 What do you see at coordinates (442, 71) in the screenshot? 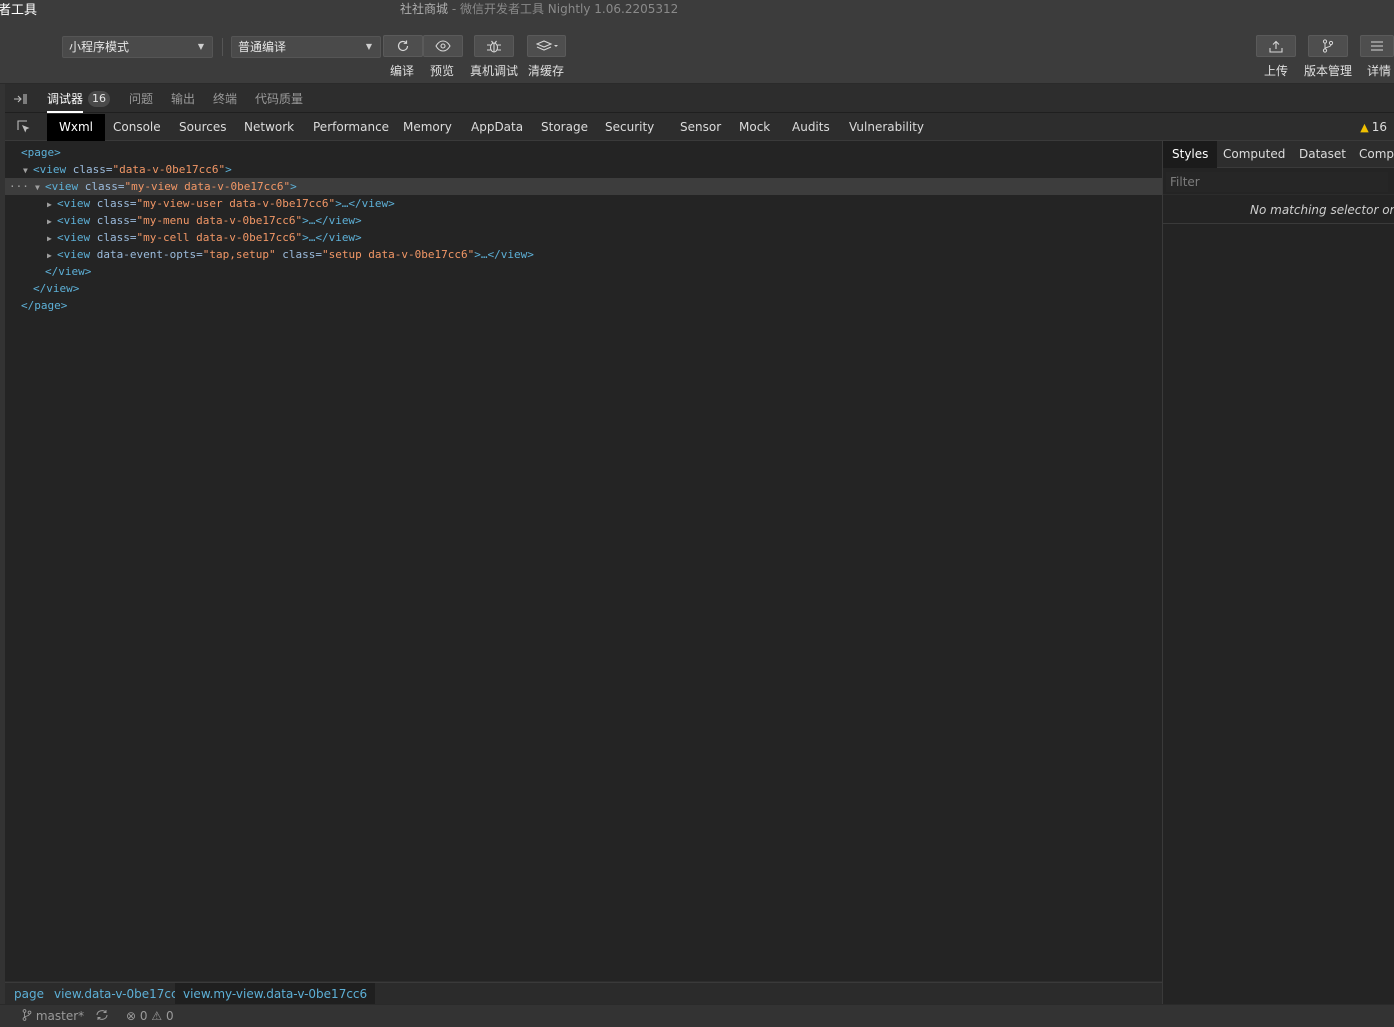
I see `preview-label: 预览` at bounding box center [442, 71].